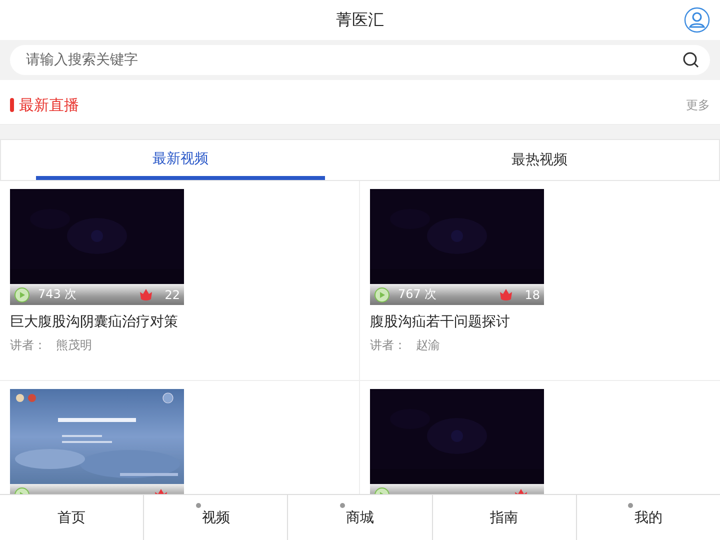 The width and height of the screenshot is (720, 540). I want to click on like-count: 22, so click(172, 295).